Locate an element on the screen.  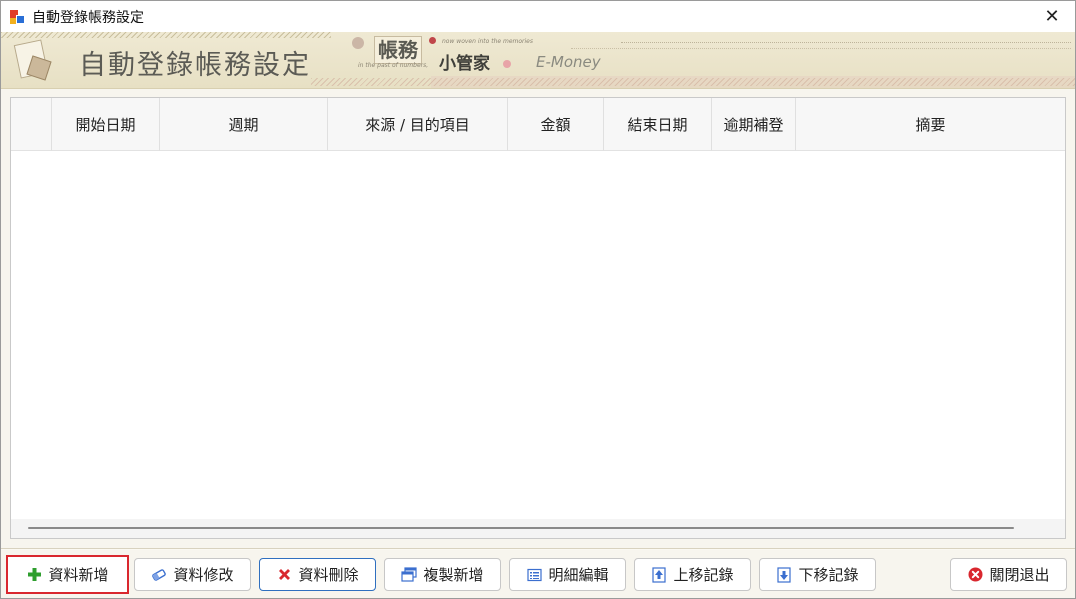
detail-edit-button: 明細編輯 is located at coordinates (567, 574).